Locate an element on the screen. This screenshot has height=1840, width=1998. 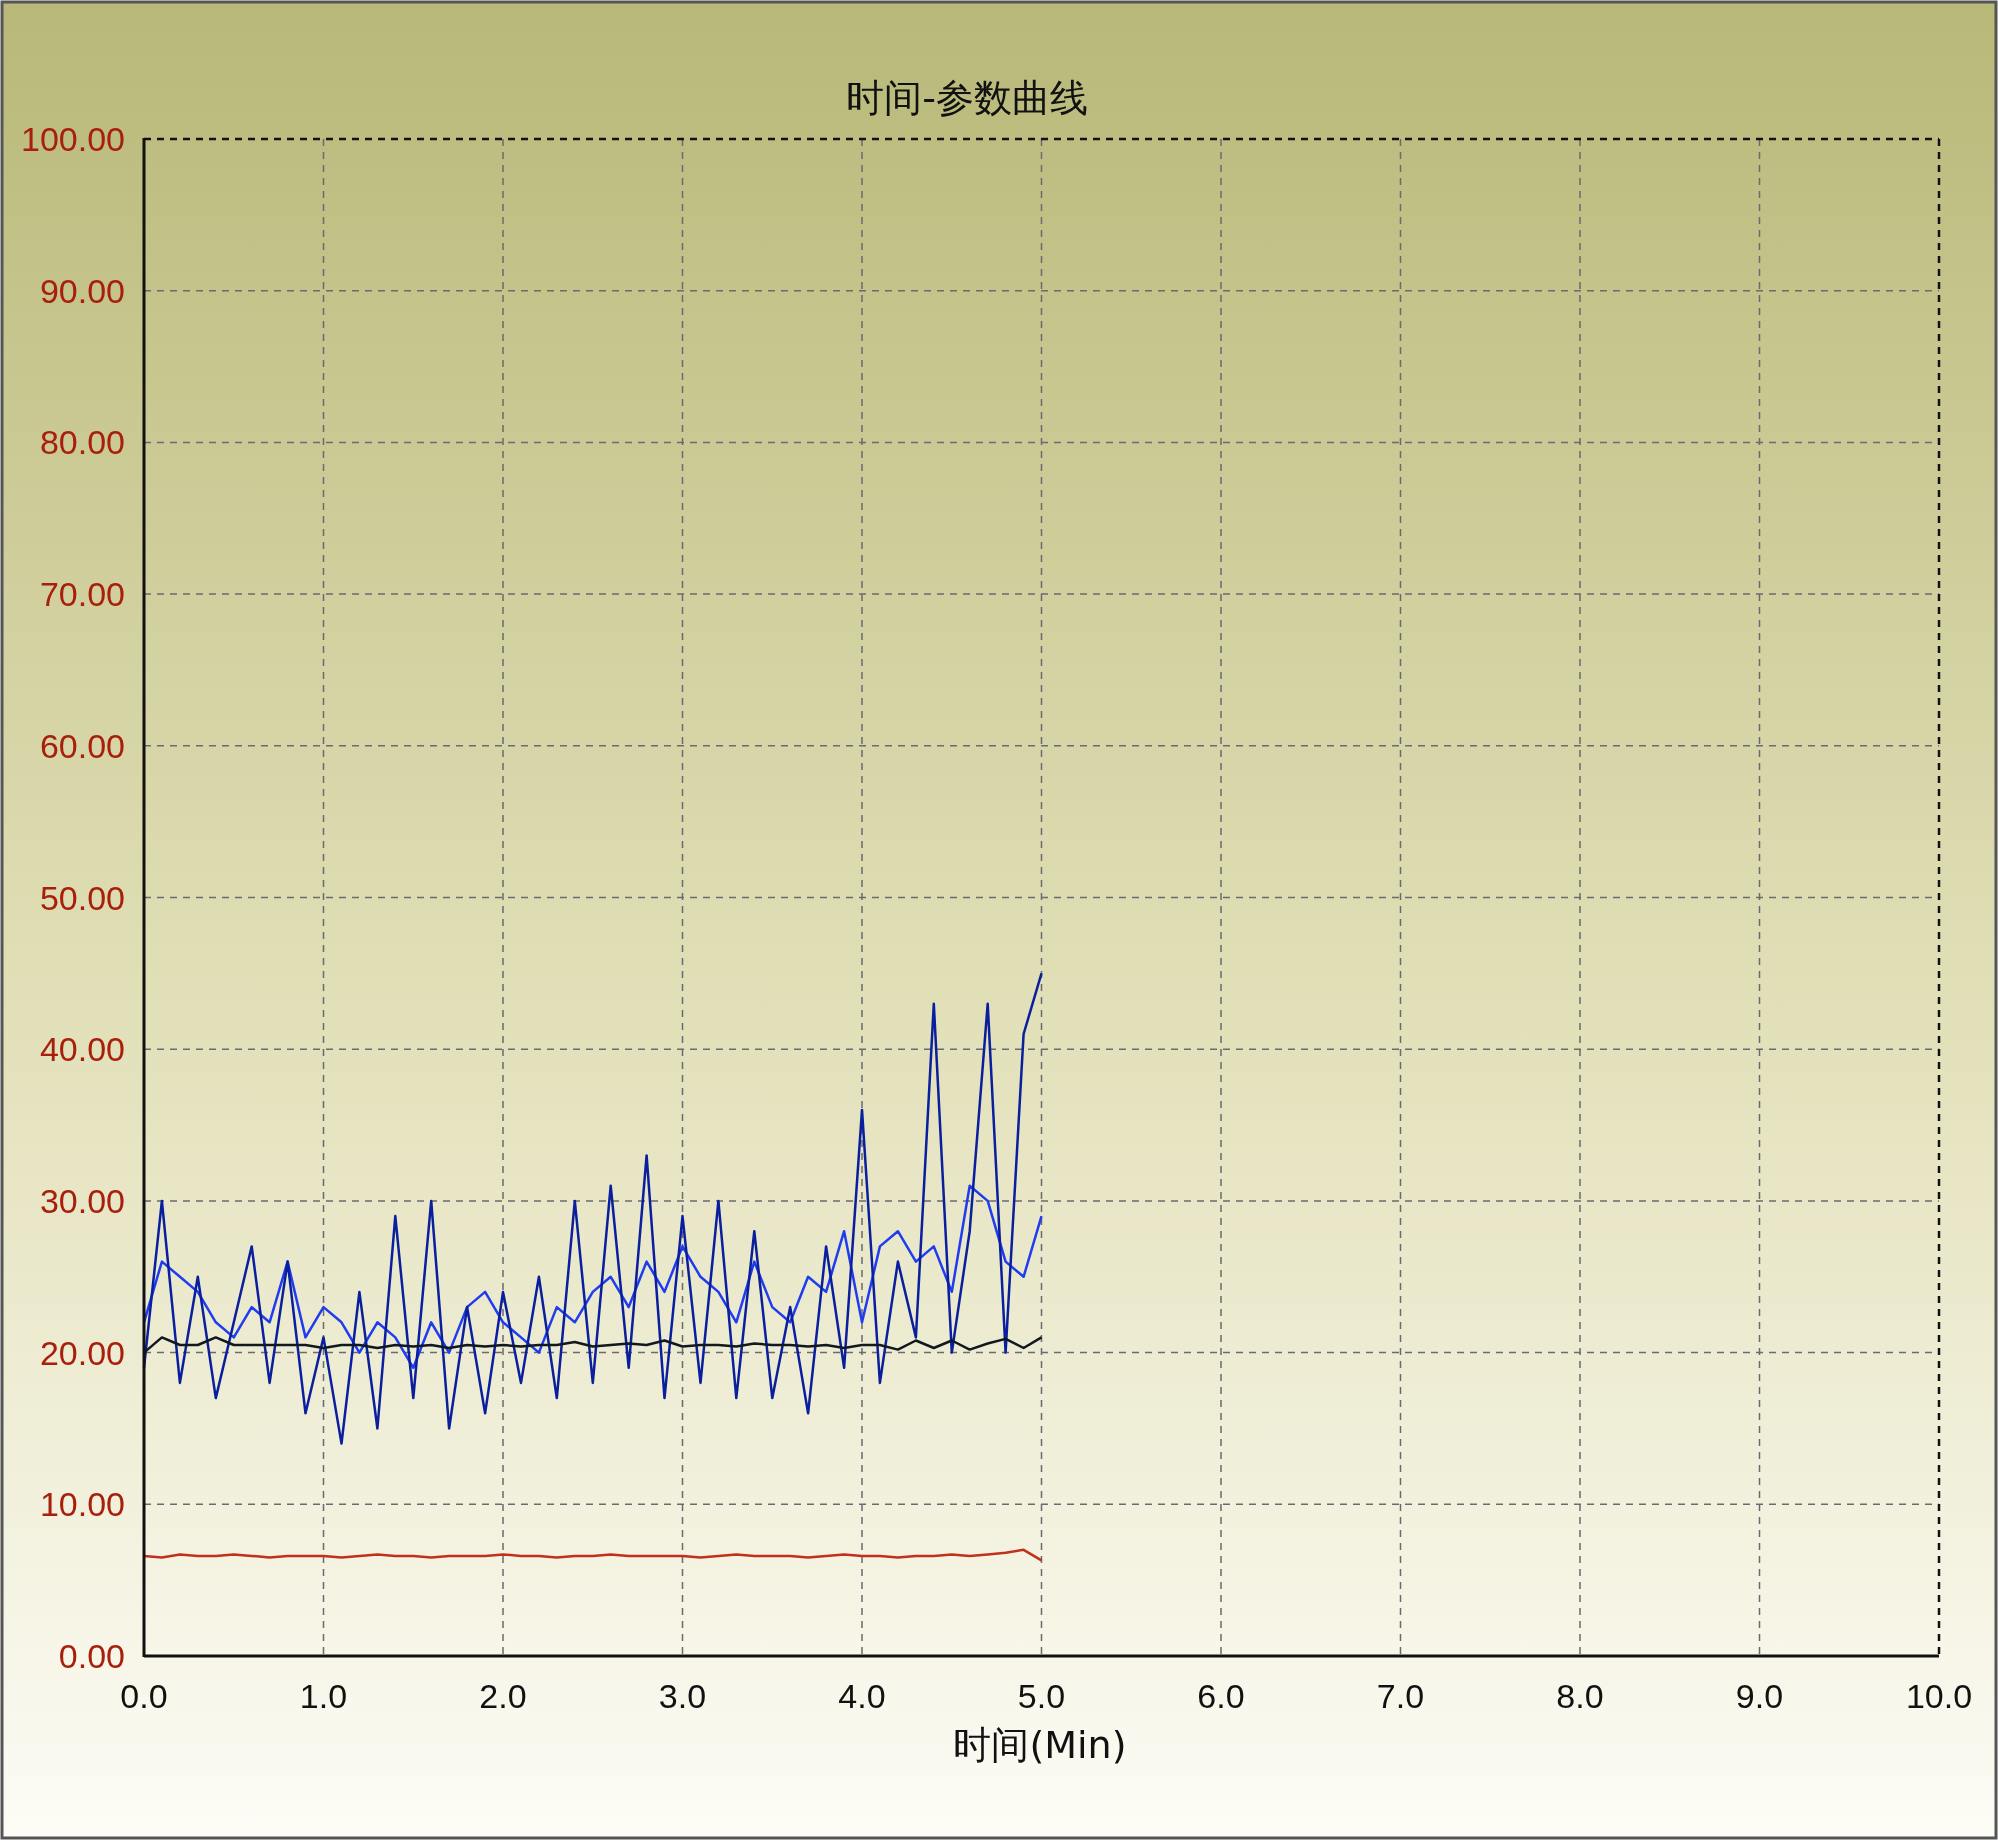
x-tick-label: 2.0 is located at coordinates (503, 1696).